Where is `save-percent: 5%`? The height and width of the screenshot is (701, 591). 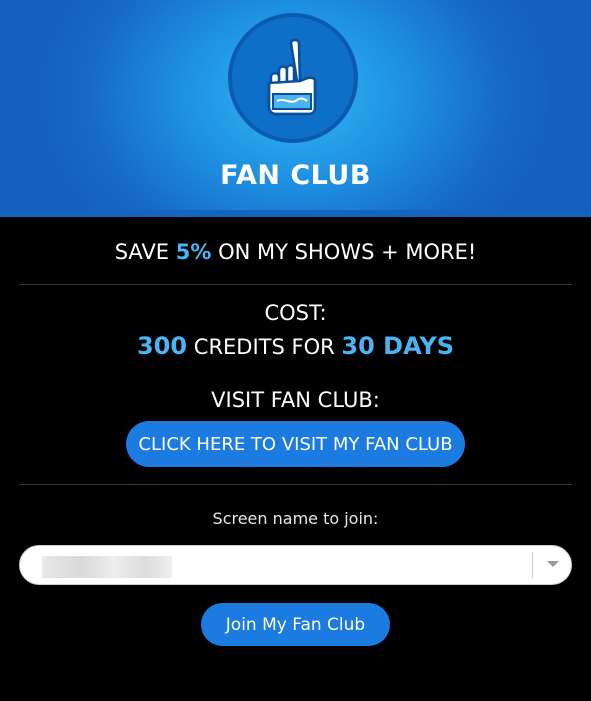
save-percent: 5% is located at coordinates (193, 252).